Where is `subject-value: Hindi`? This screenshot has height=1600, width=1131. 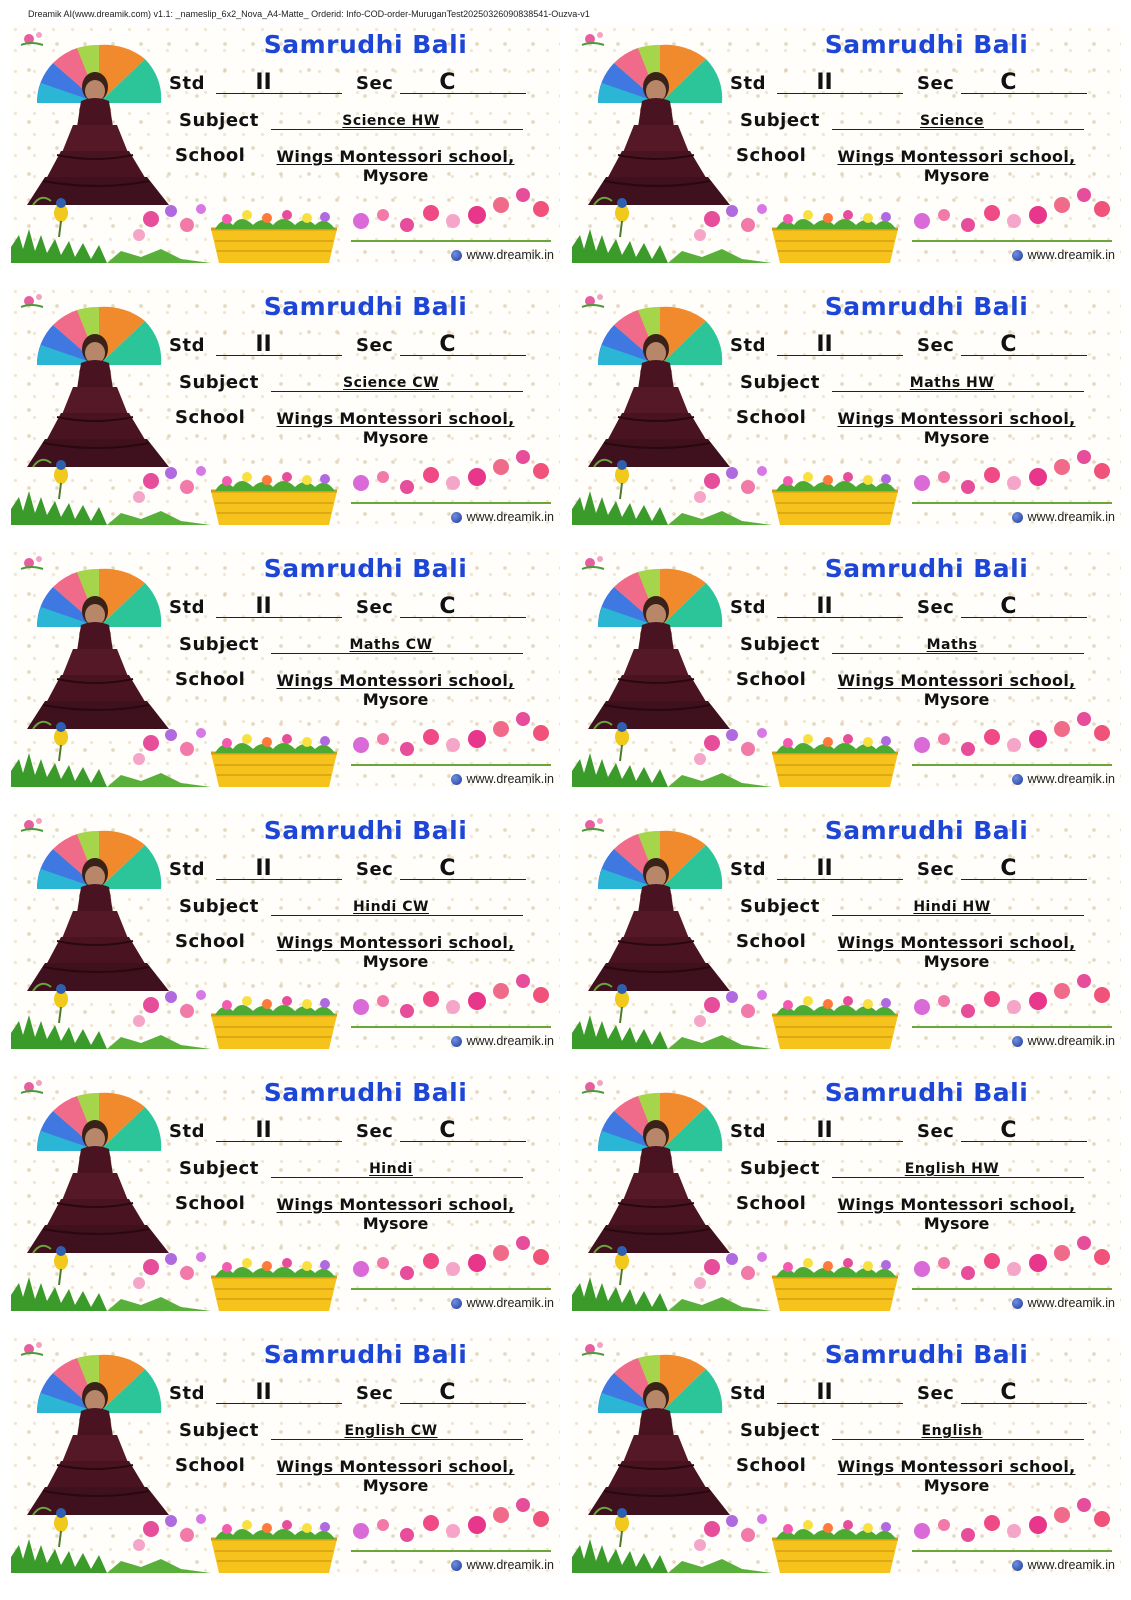 subject-value: Hindi is located at coordinates (391, 1169).